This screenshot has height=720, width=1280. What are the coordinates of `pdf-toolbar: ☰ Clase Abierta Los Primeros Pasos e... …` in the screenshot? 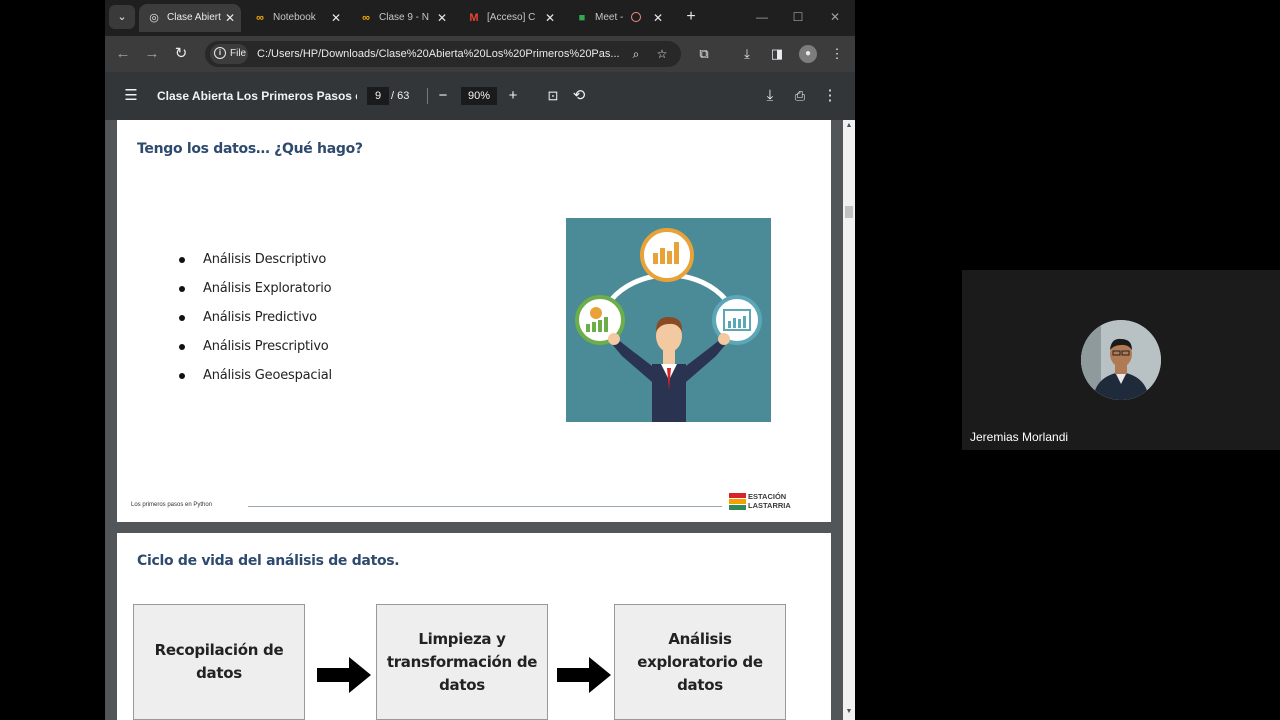 It's located at (480, 96).